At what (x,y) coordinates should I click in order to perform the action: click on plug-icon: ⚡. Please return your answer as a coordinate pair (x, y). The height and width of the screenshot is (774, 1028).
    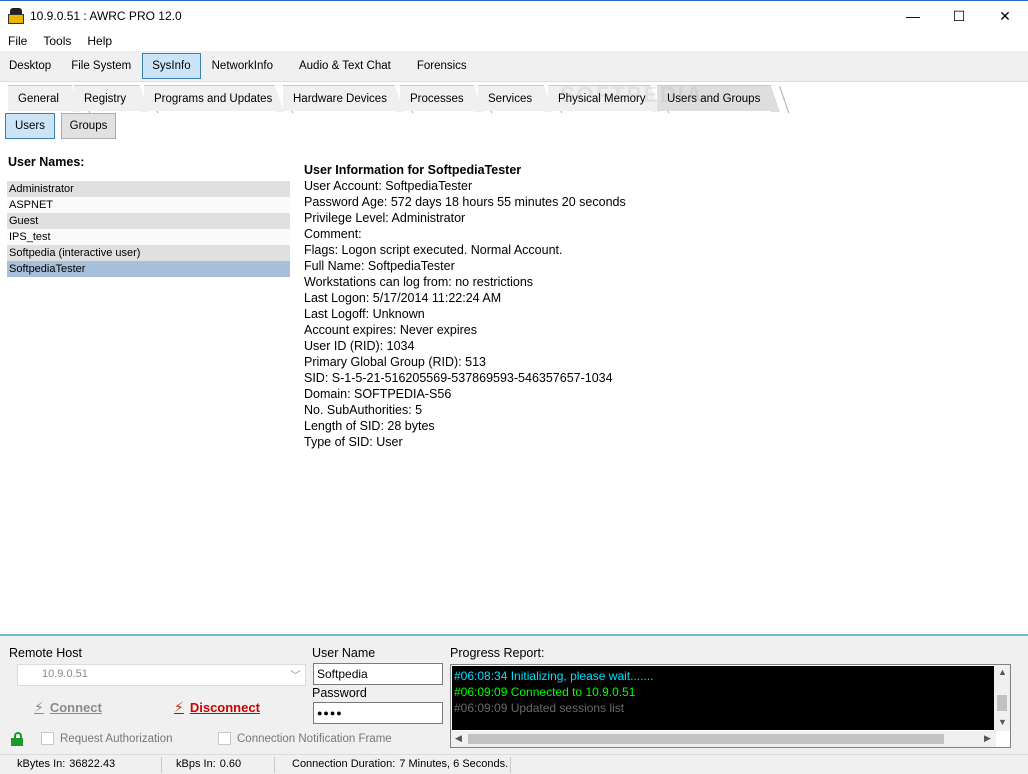
    Looking at the image, I should click on (39, 706).